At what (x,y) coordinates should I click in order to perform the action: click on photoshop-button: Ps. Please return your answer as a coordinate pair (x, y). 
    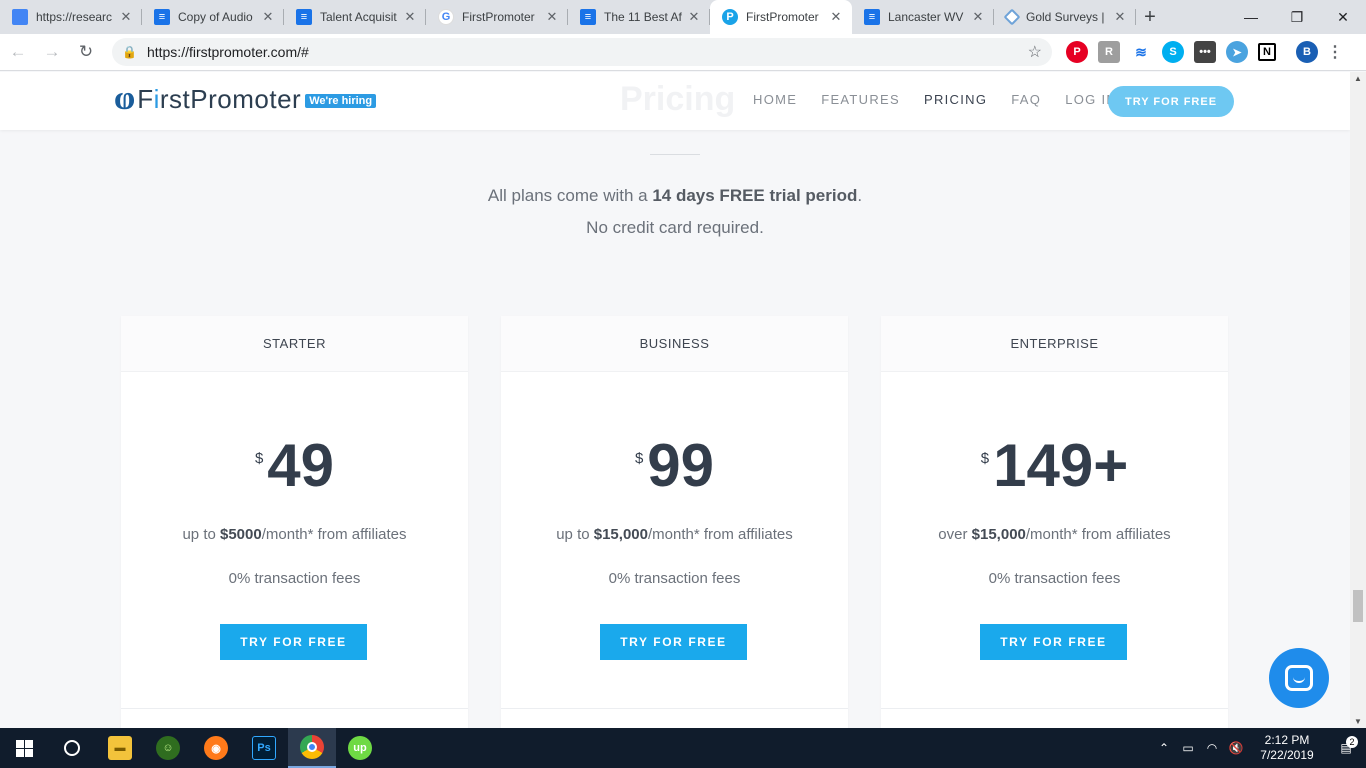
    Looking at the image, I should click on (264, 748).